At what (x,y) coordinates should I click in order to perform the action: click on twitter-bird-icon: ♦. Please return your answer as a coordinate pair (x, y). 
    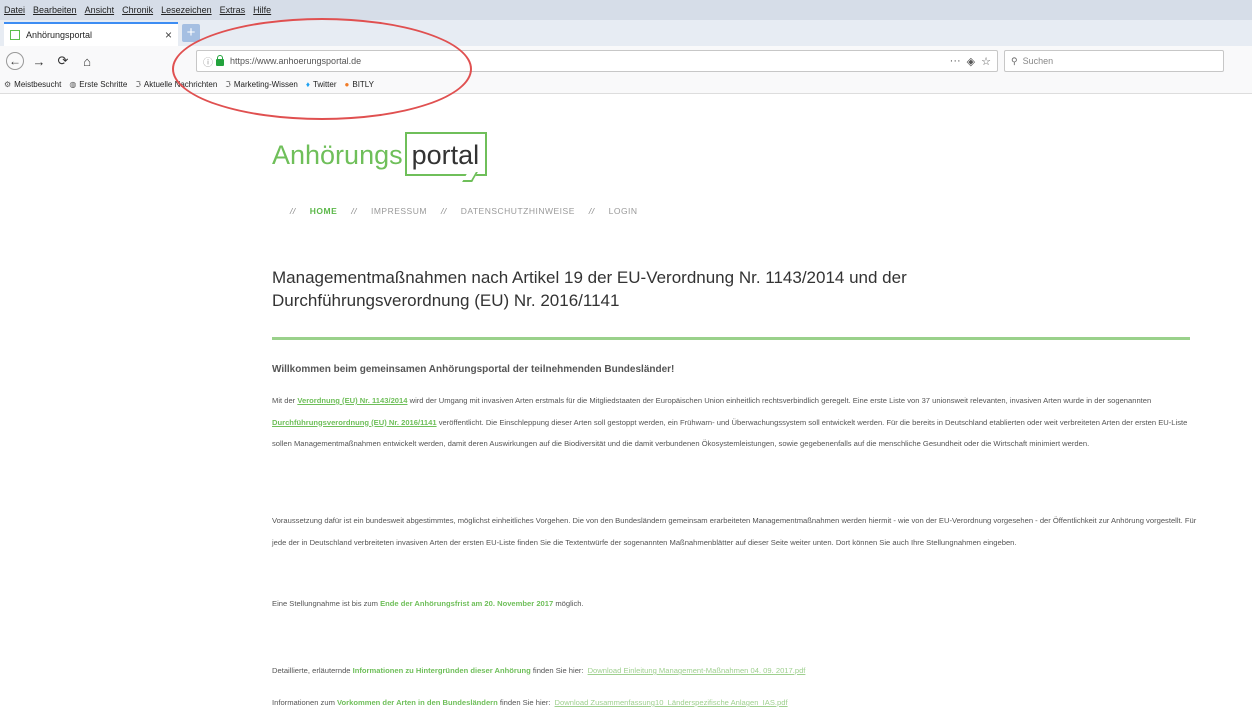
    Looking at the image, I should click on (307, 84).